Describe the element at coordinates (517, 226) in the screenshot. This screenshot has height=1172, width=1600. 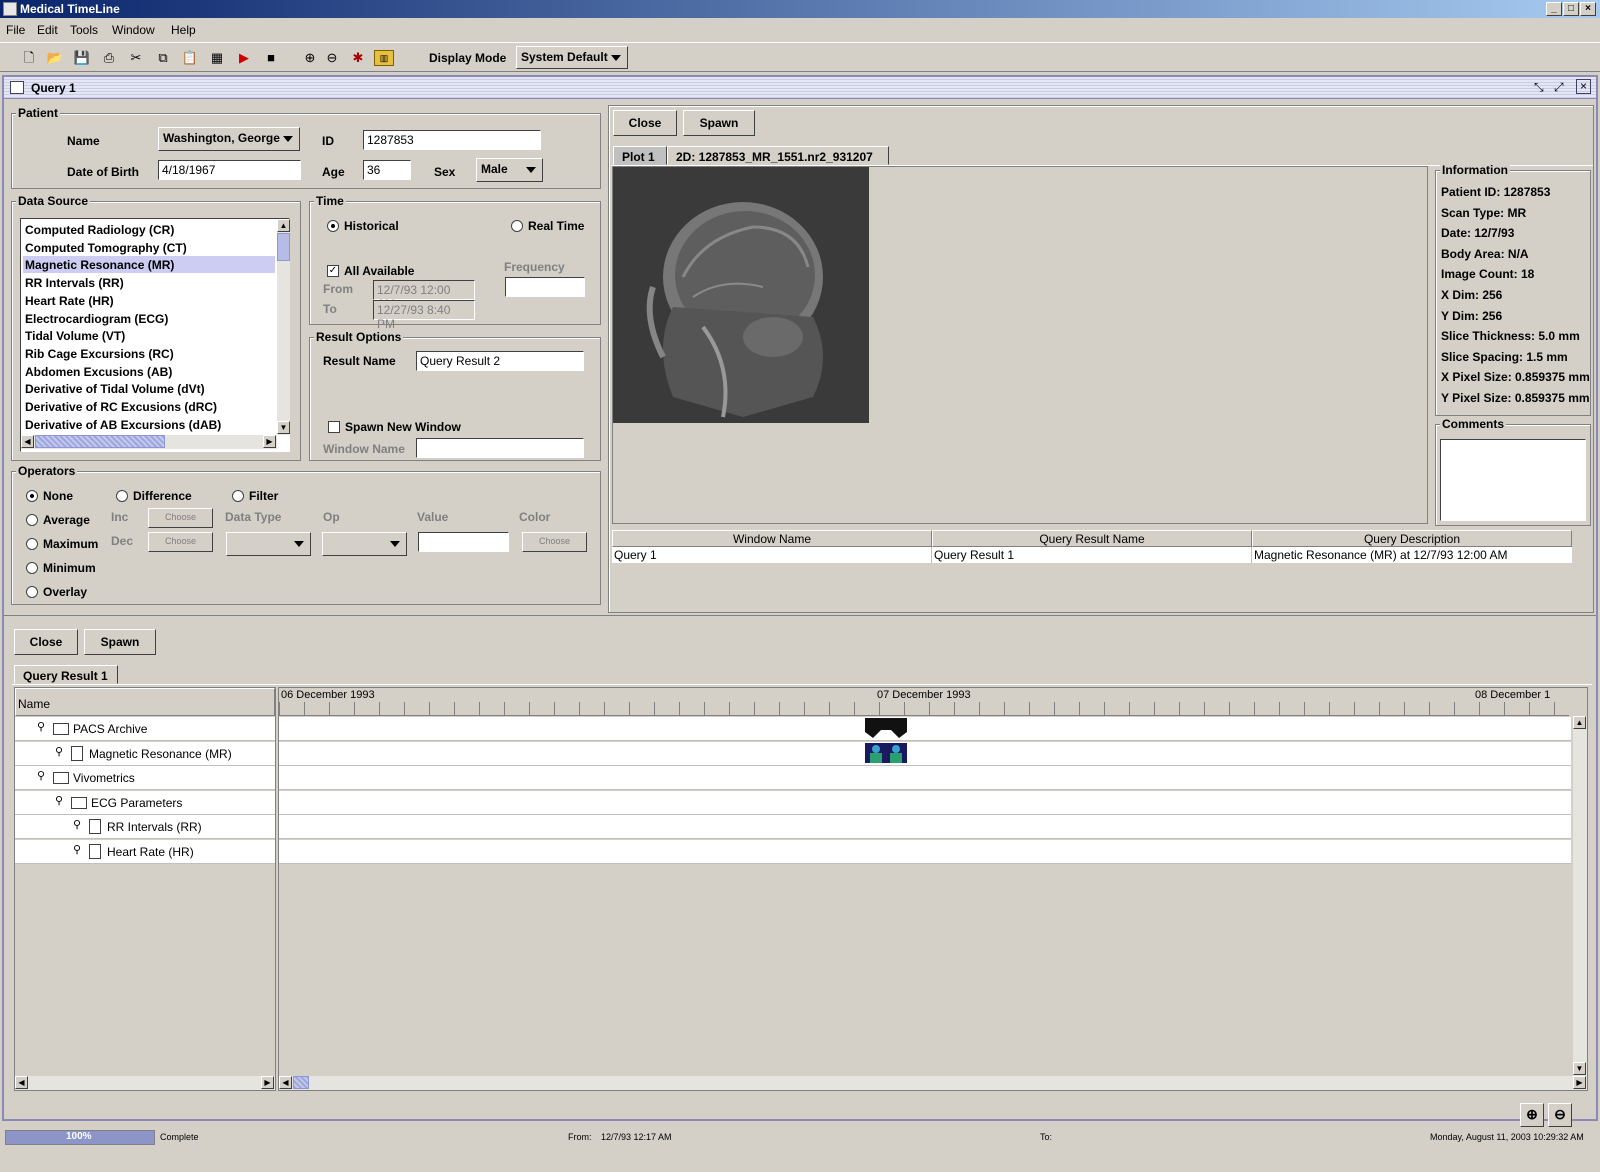
I see `realtime-radio` at that location.